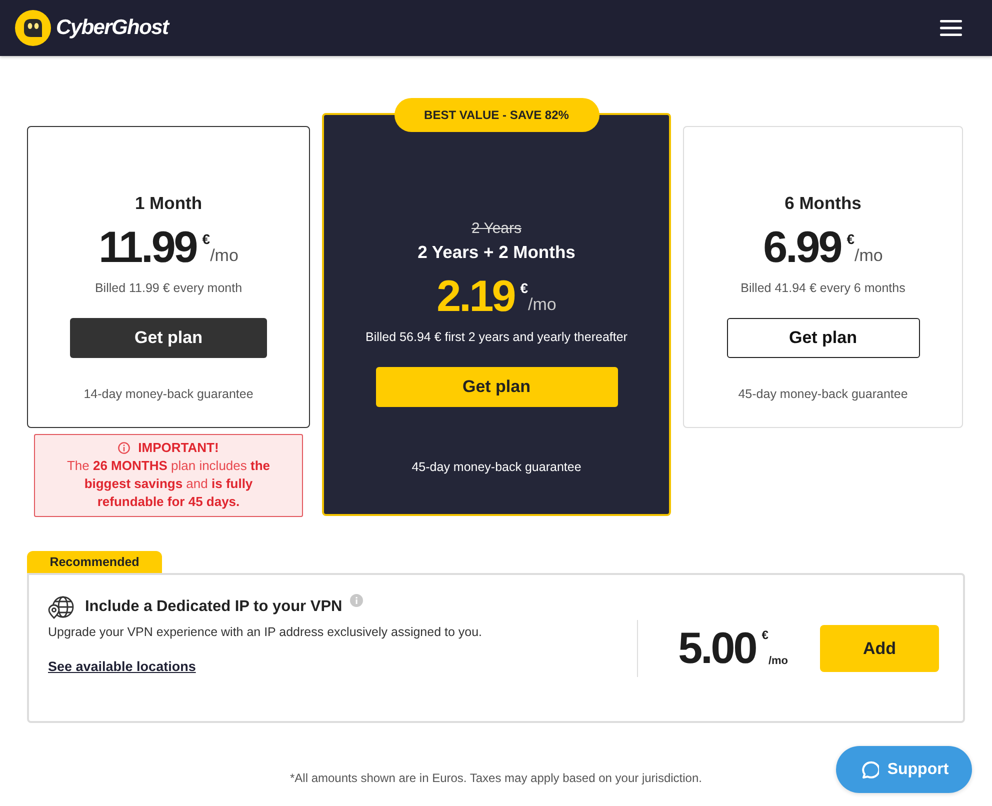 This screenshot has width=992, height=806. Describe the element at coordinates (33, 28) in the screenshot. I see `ghost-logo-icon` at that location.